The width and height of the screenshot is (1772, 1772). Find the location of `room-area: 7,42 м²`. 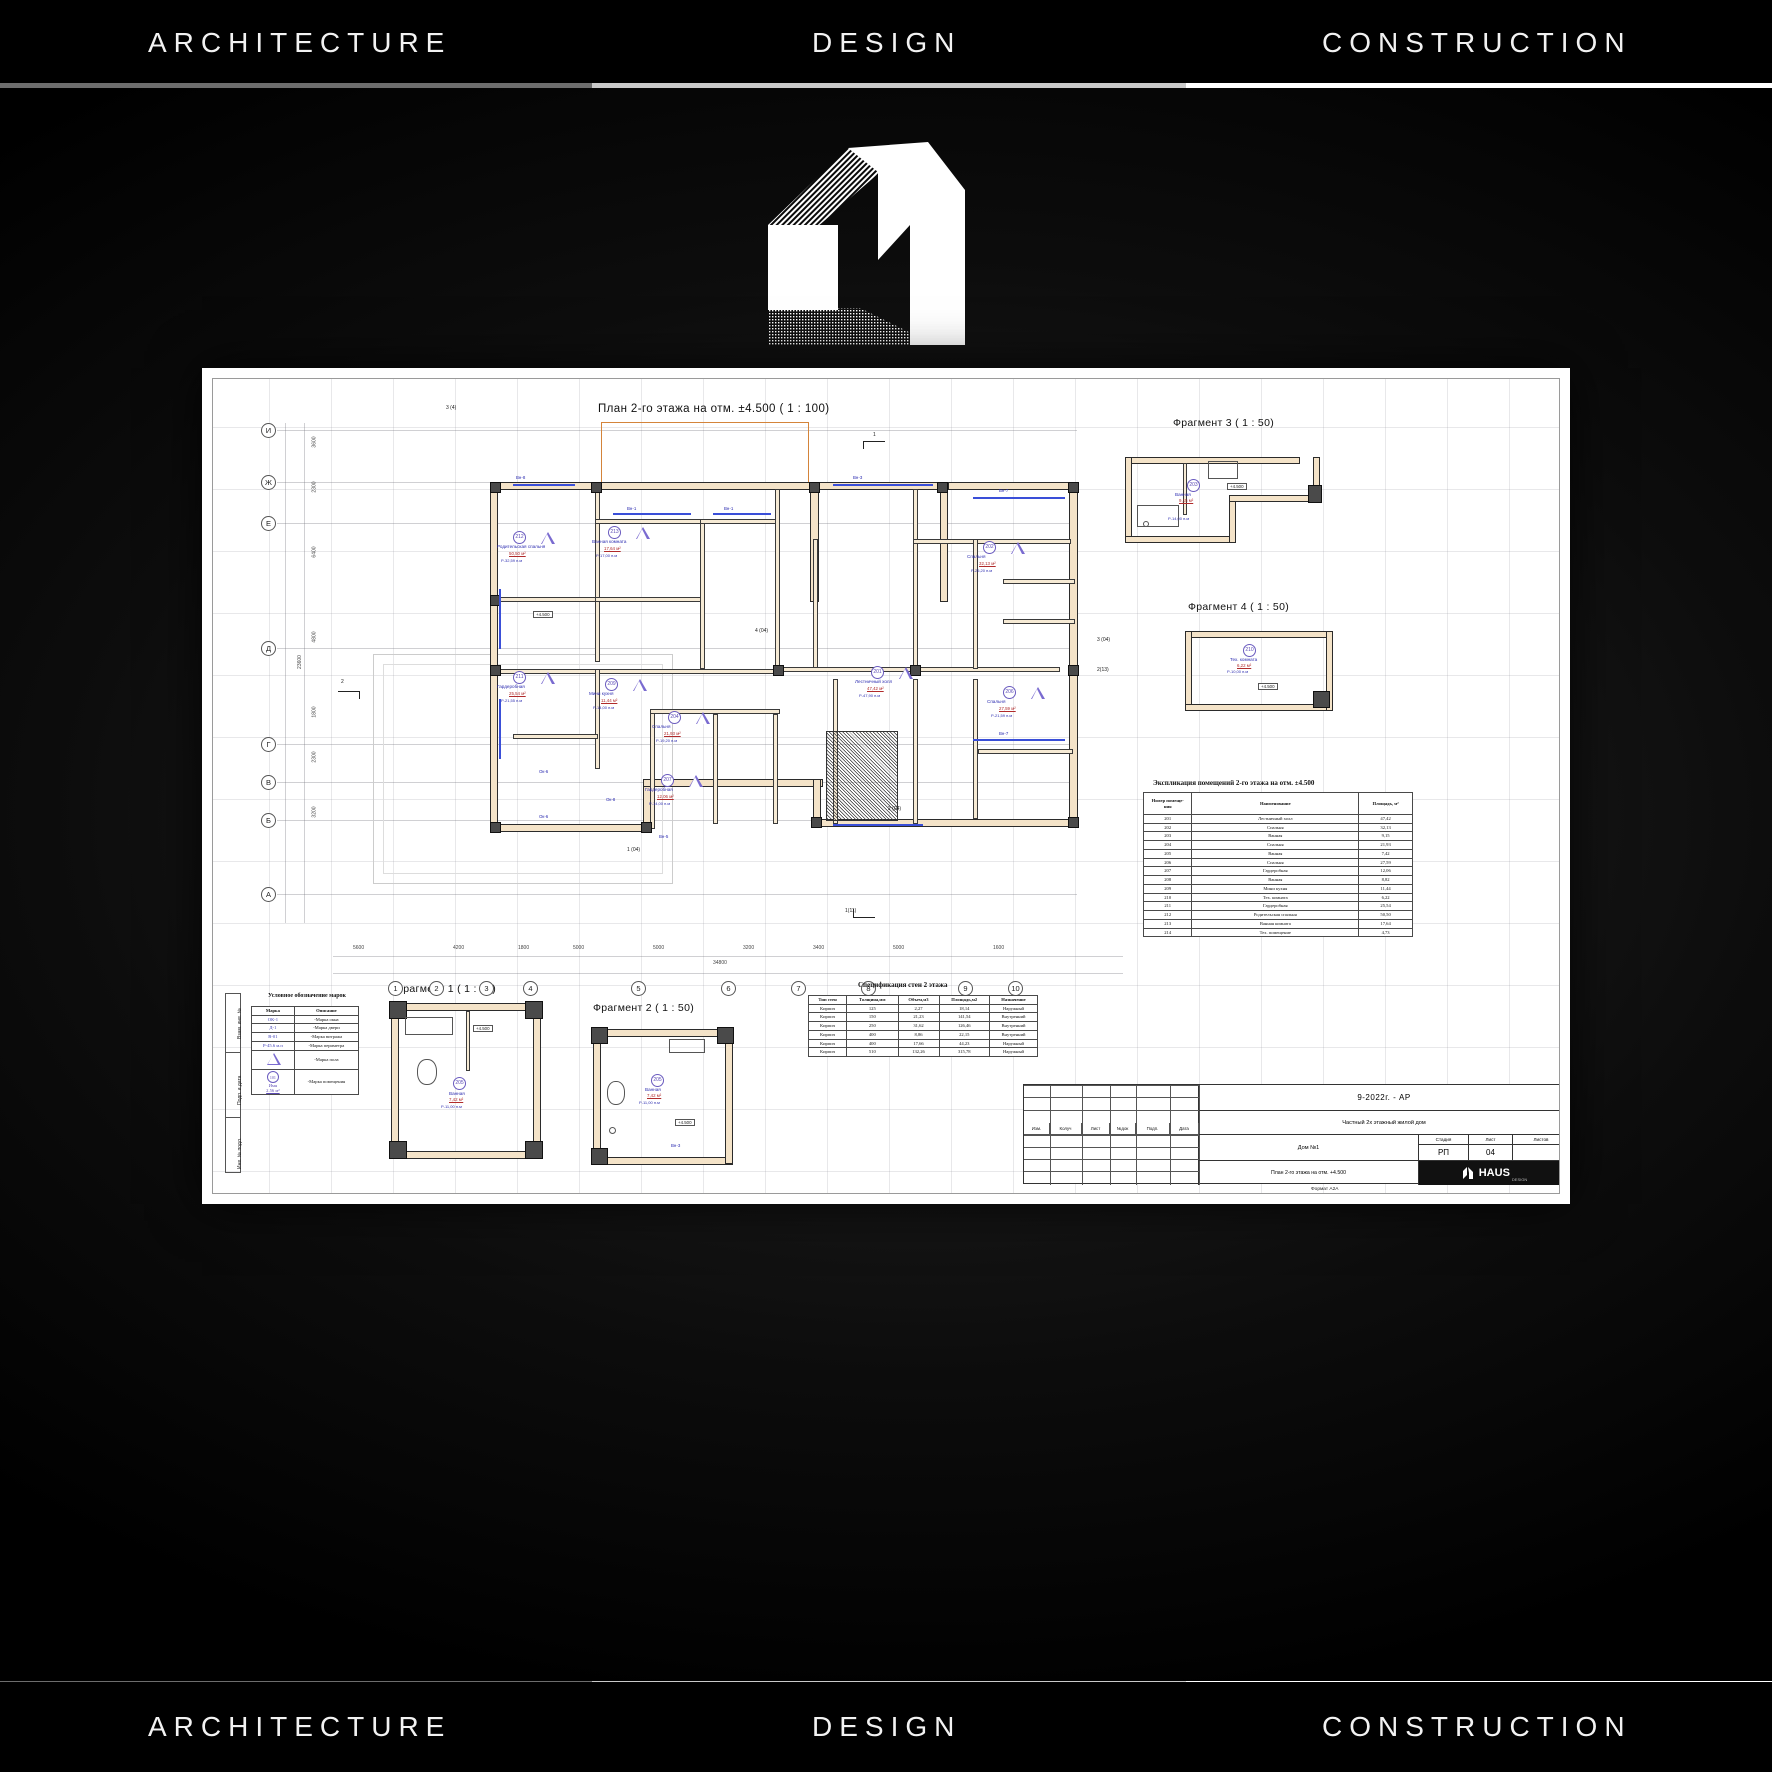

room-area: 7,42 м² is located at coordinates (654, 1095).